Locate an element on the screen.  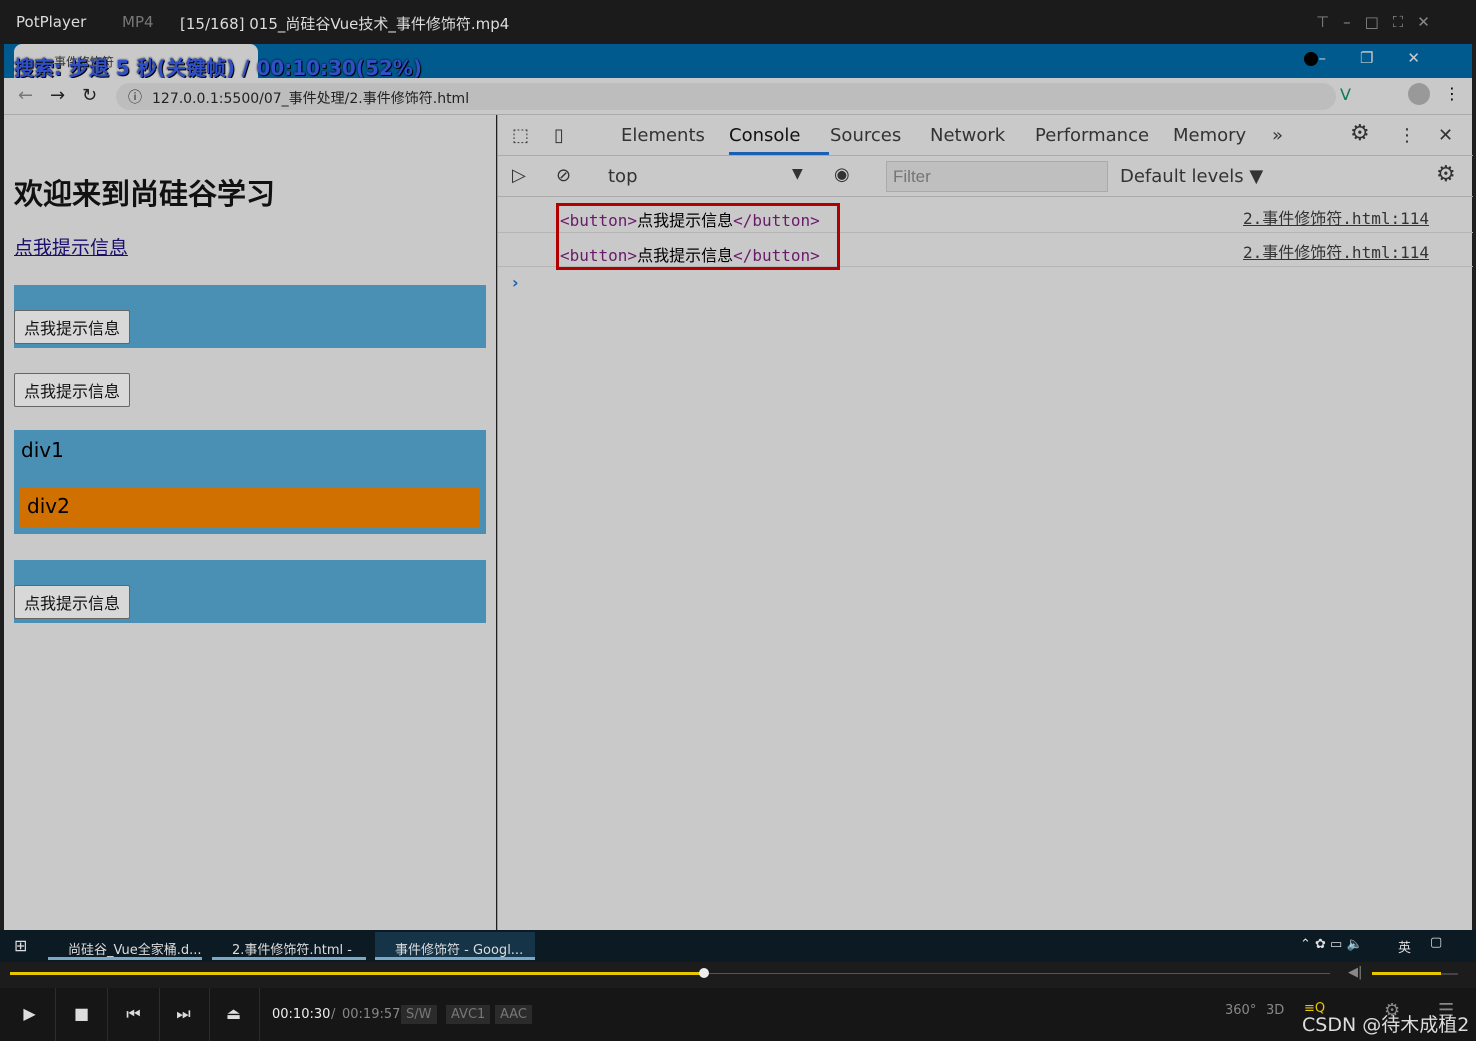
div1-label: div1 is located at coordinates (42, 450).